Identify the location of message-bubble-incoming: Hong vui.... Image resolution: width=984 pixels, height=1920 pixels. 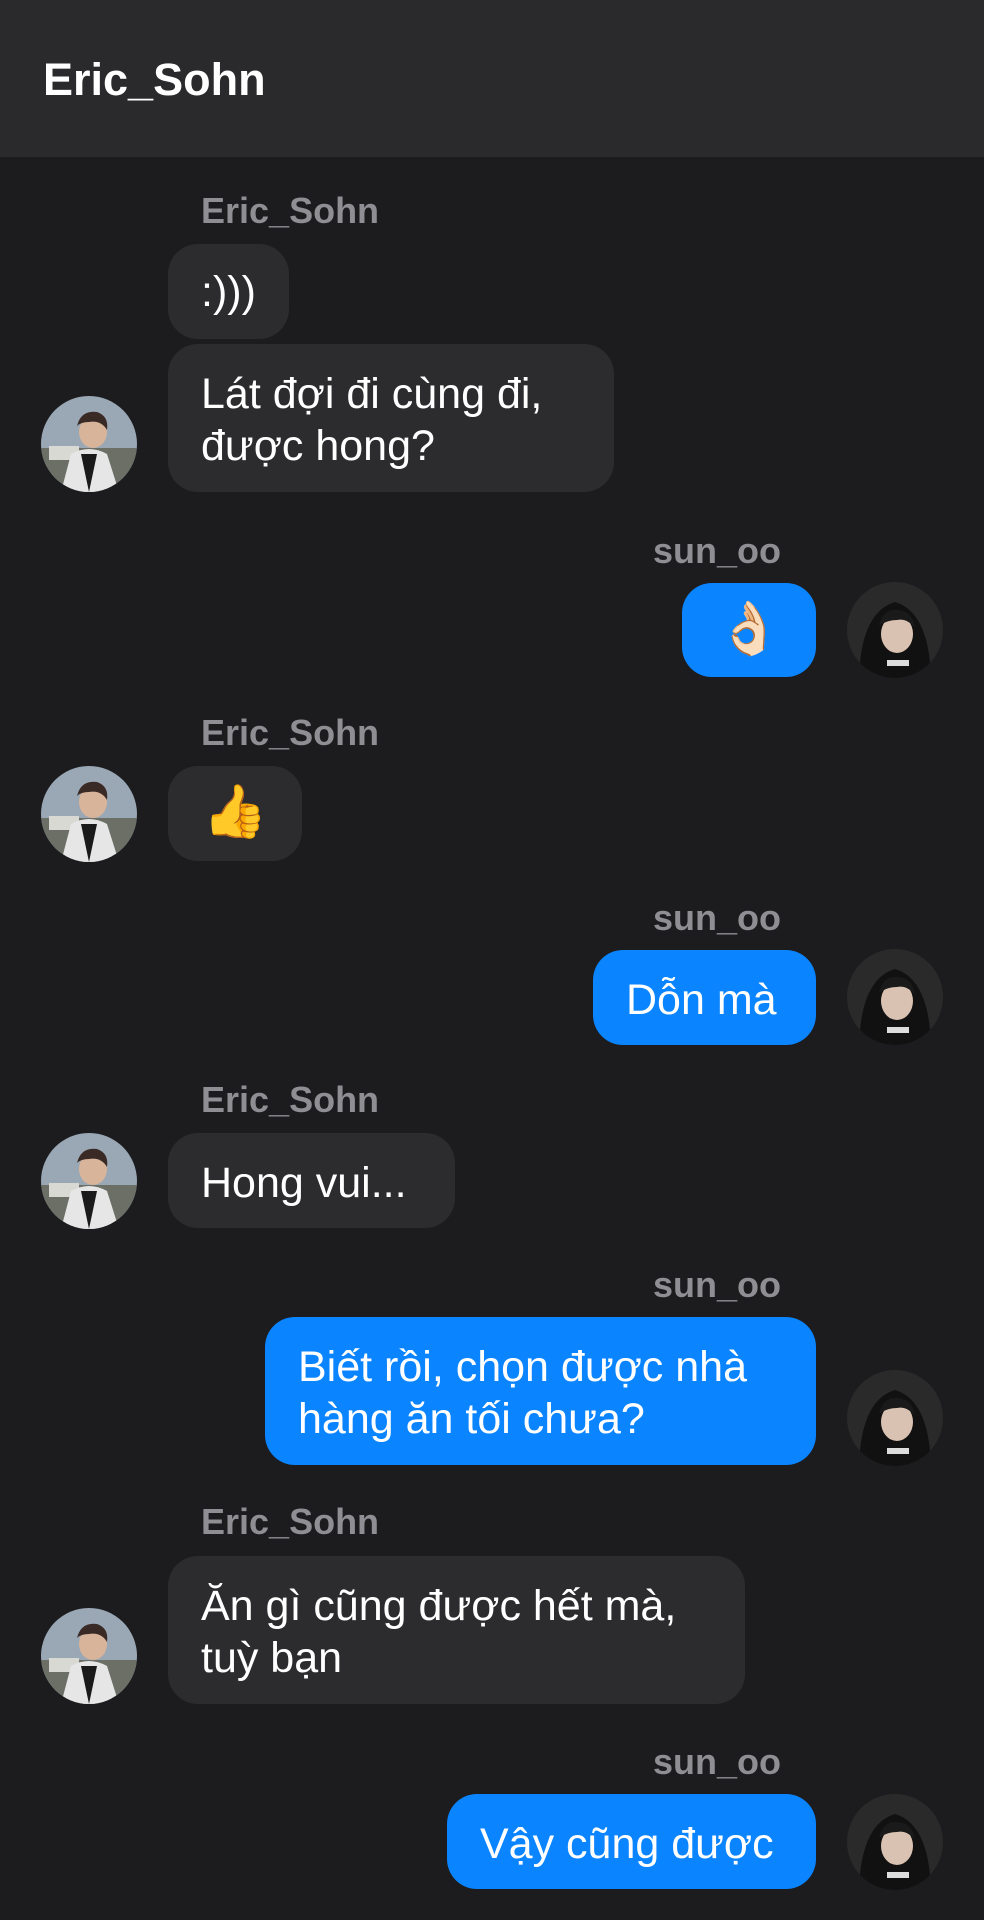
(311, 1180).